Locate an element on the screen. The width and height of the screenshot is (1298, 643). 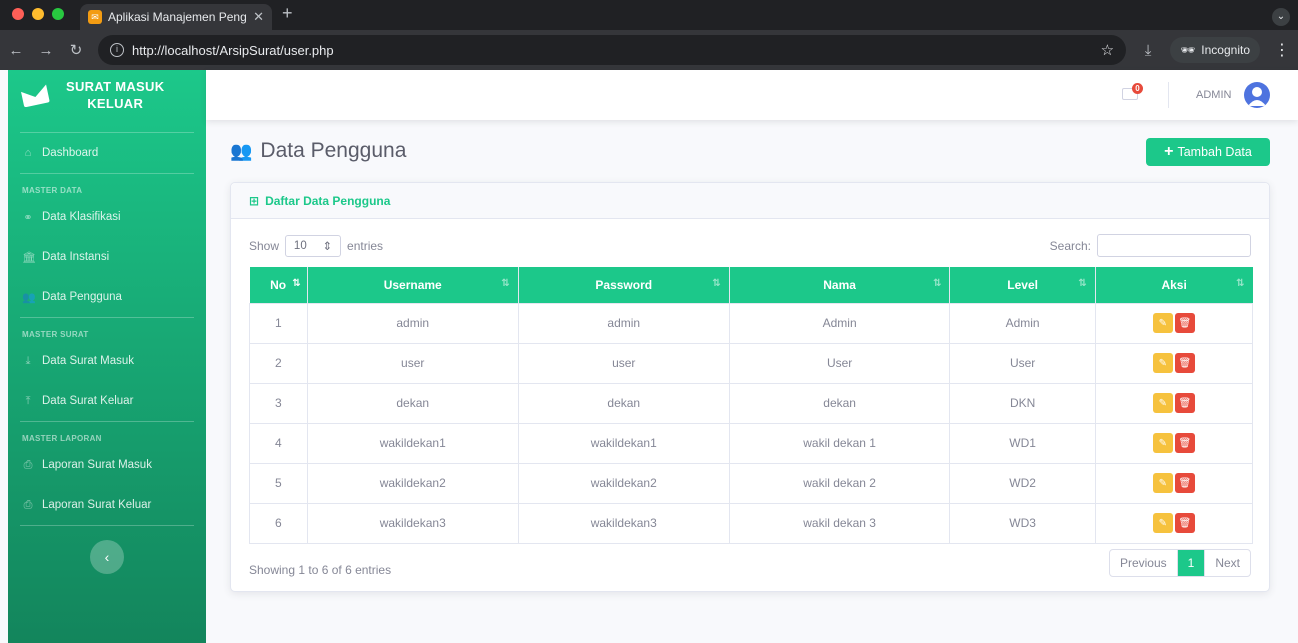
sidebar-item-label: Data Instansi is located at coordinates (76, 257).